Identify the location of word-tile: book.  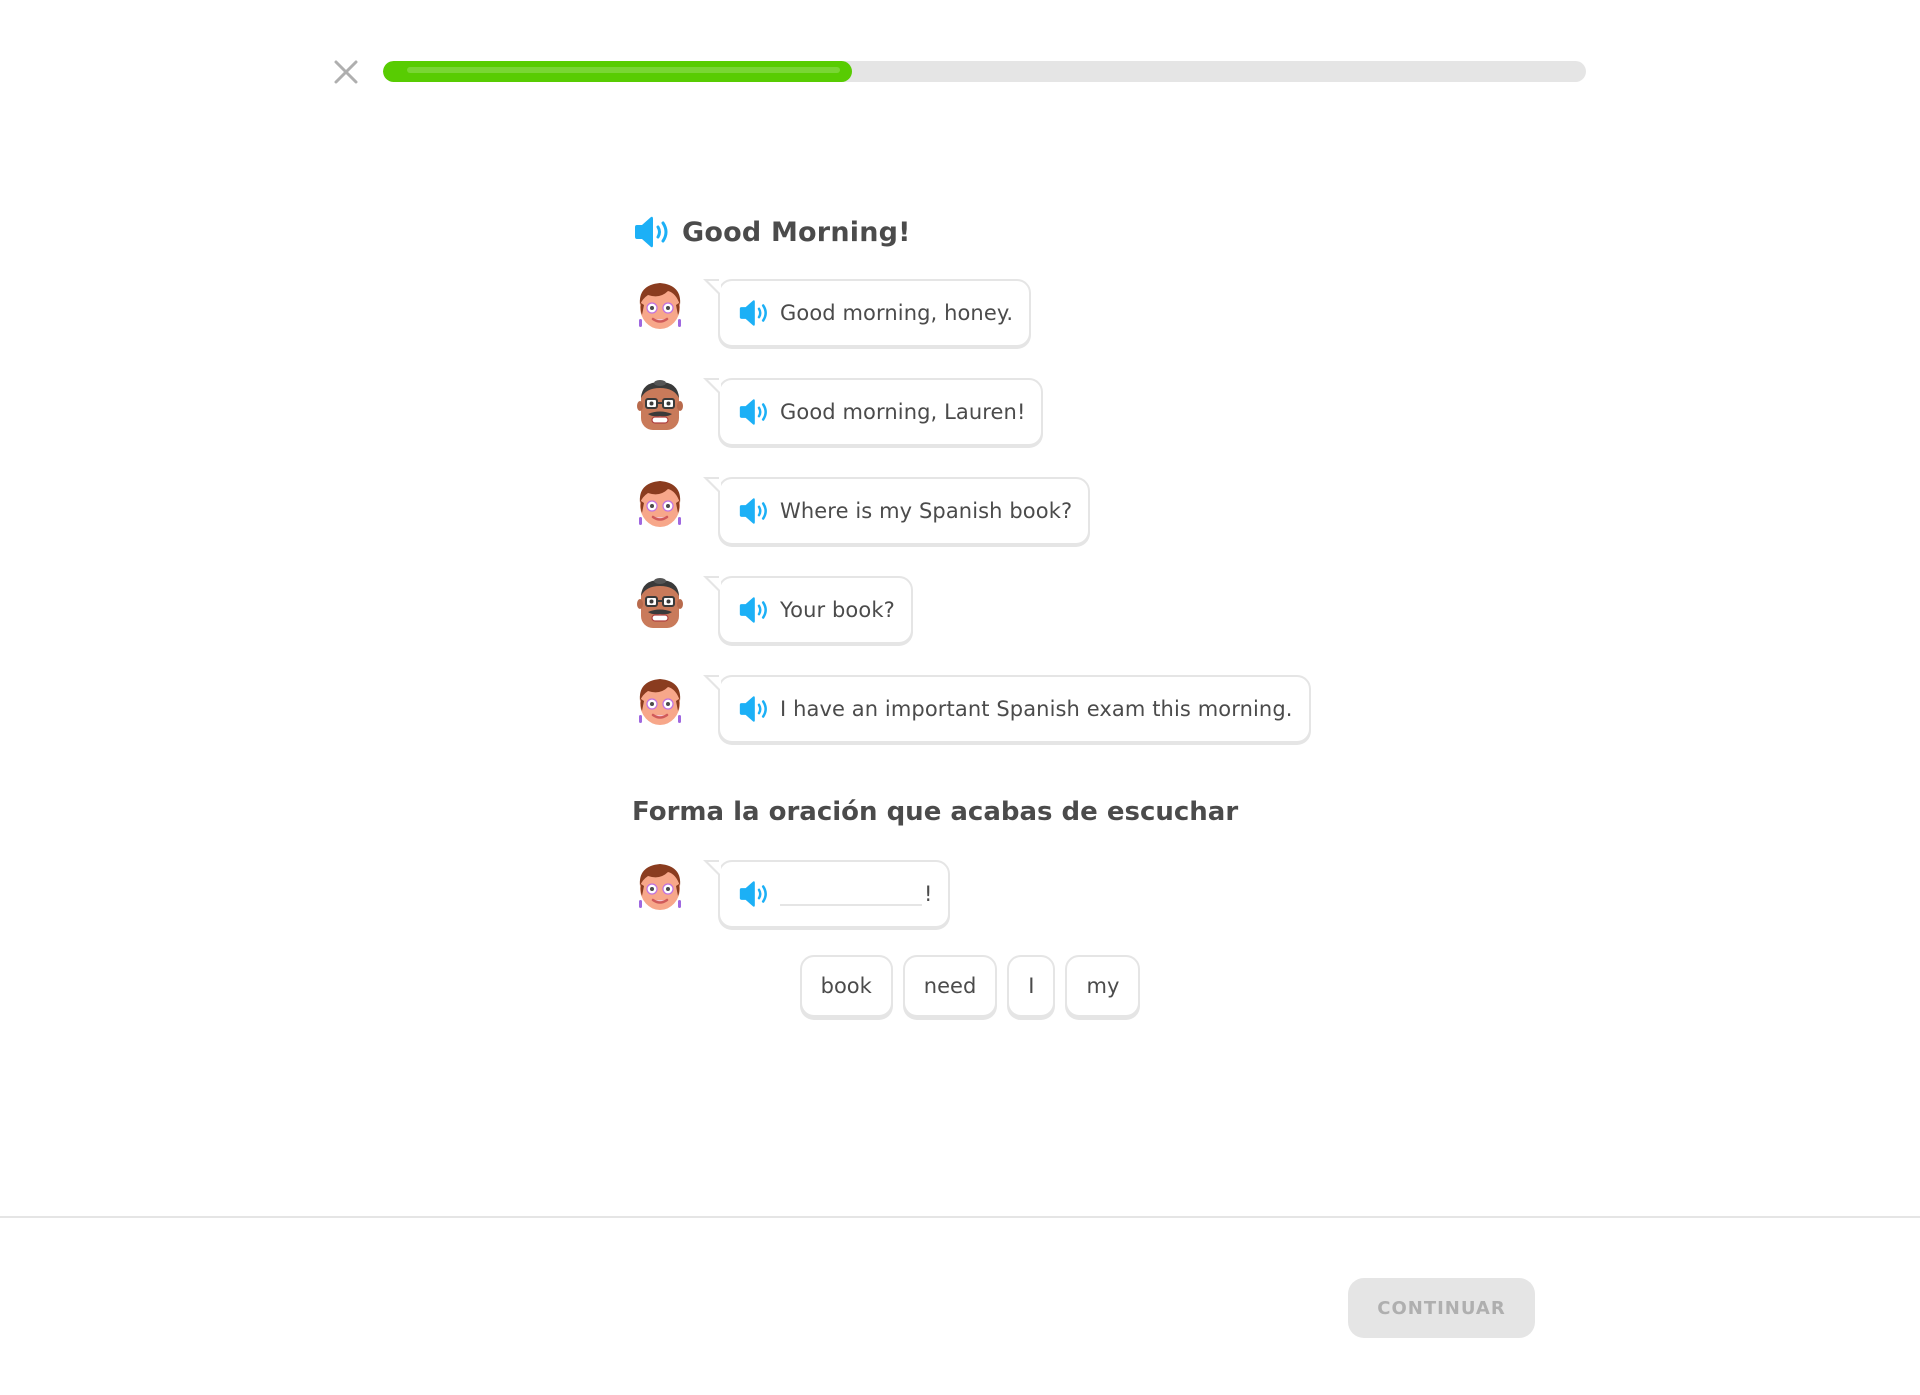
(846, 986).